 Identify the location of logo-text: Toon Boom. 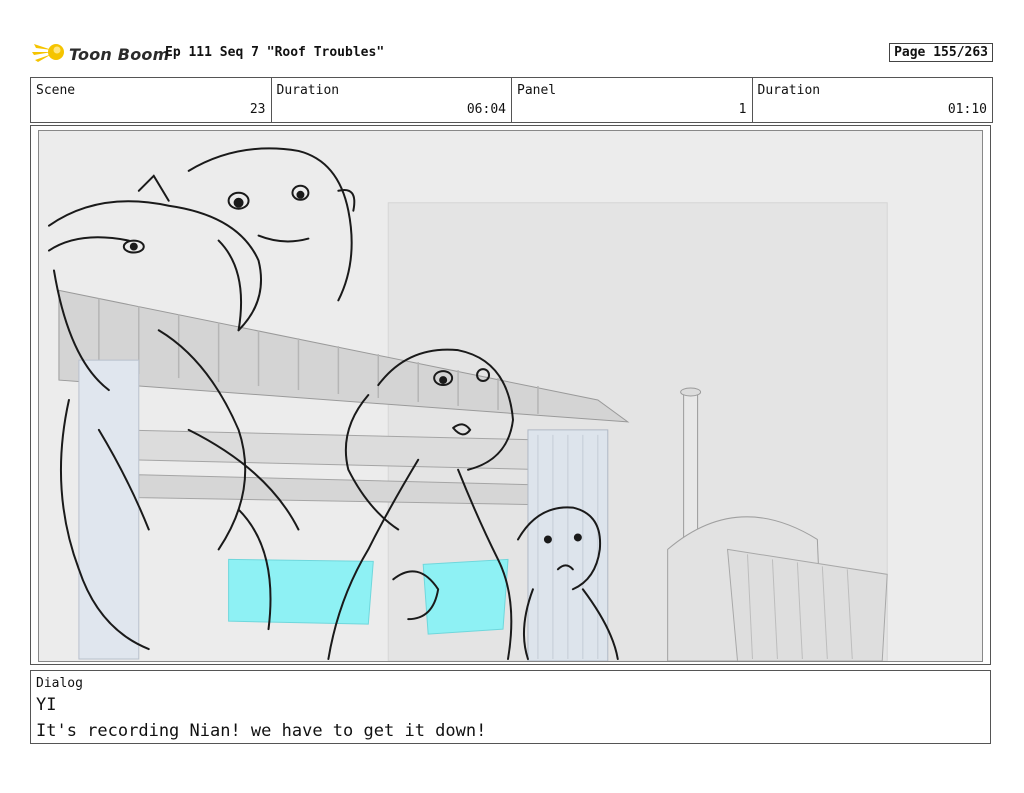
(119, 54).